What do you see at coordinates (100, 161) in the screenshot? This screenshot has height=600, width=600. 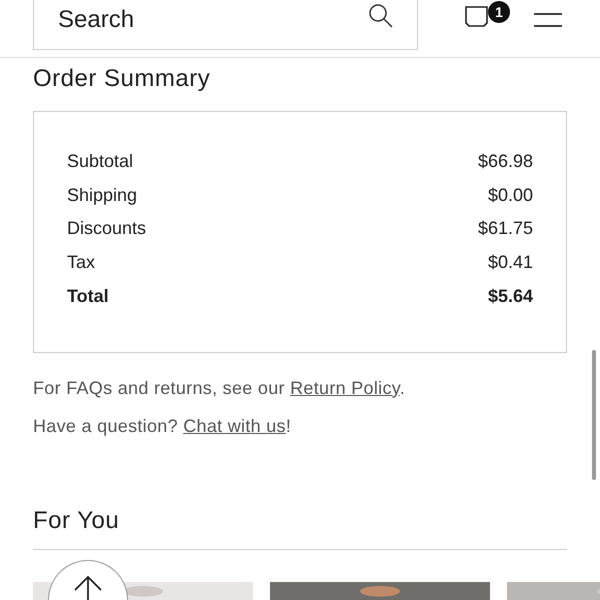 I see `summary-label: Subtotal` at bounding box center [100, 161].